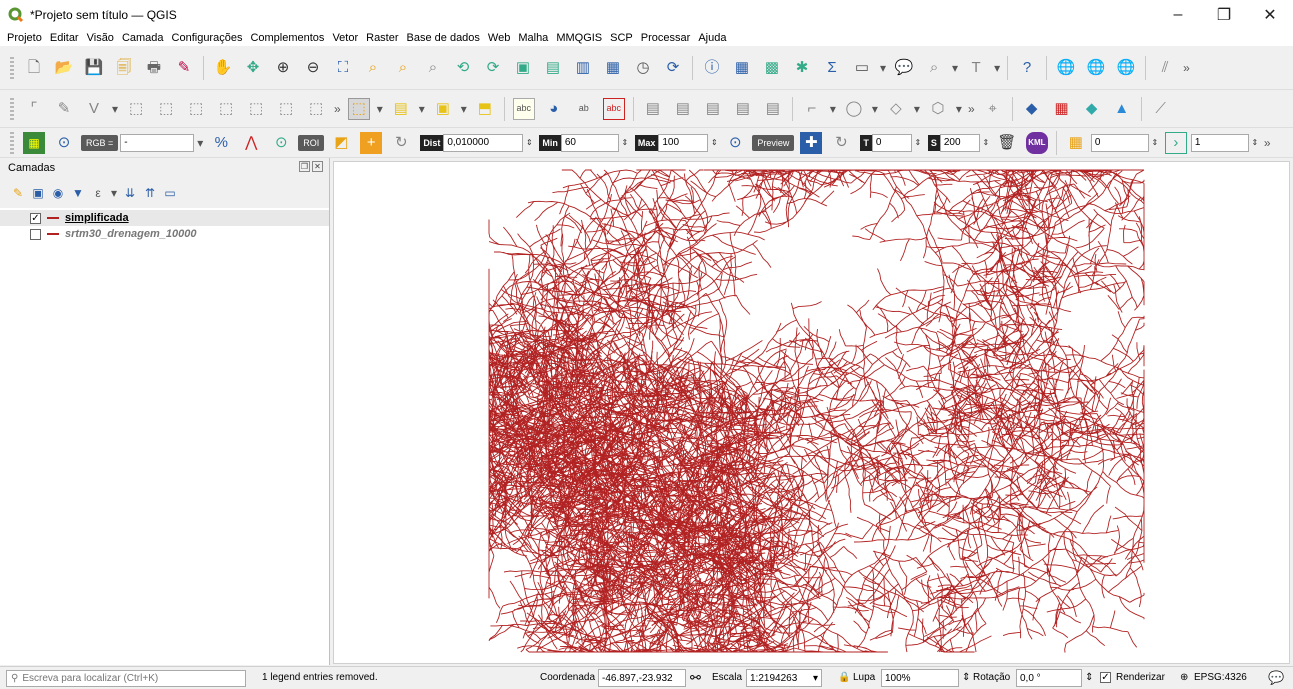 This screenshot has height=689, width=1293. I want to click on curve-tool-icon: ⟋, so click(1161, 109).